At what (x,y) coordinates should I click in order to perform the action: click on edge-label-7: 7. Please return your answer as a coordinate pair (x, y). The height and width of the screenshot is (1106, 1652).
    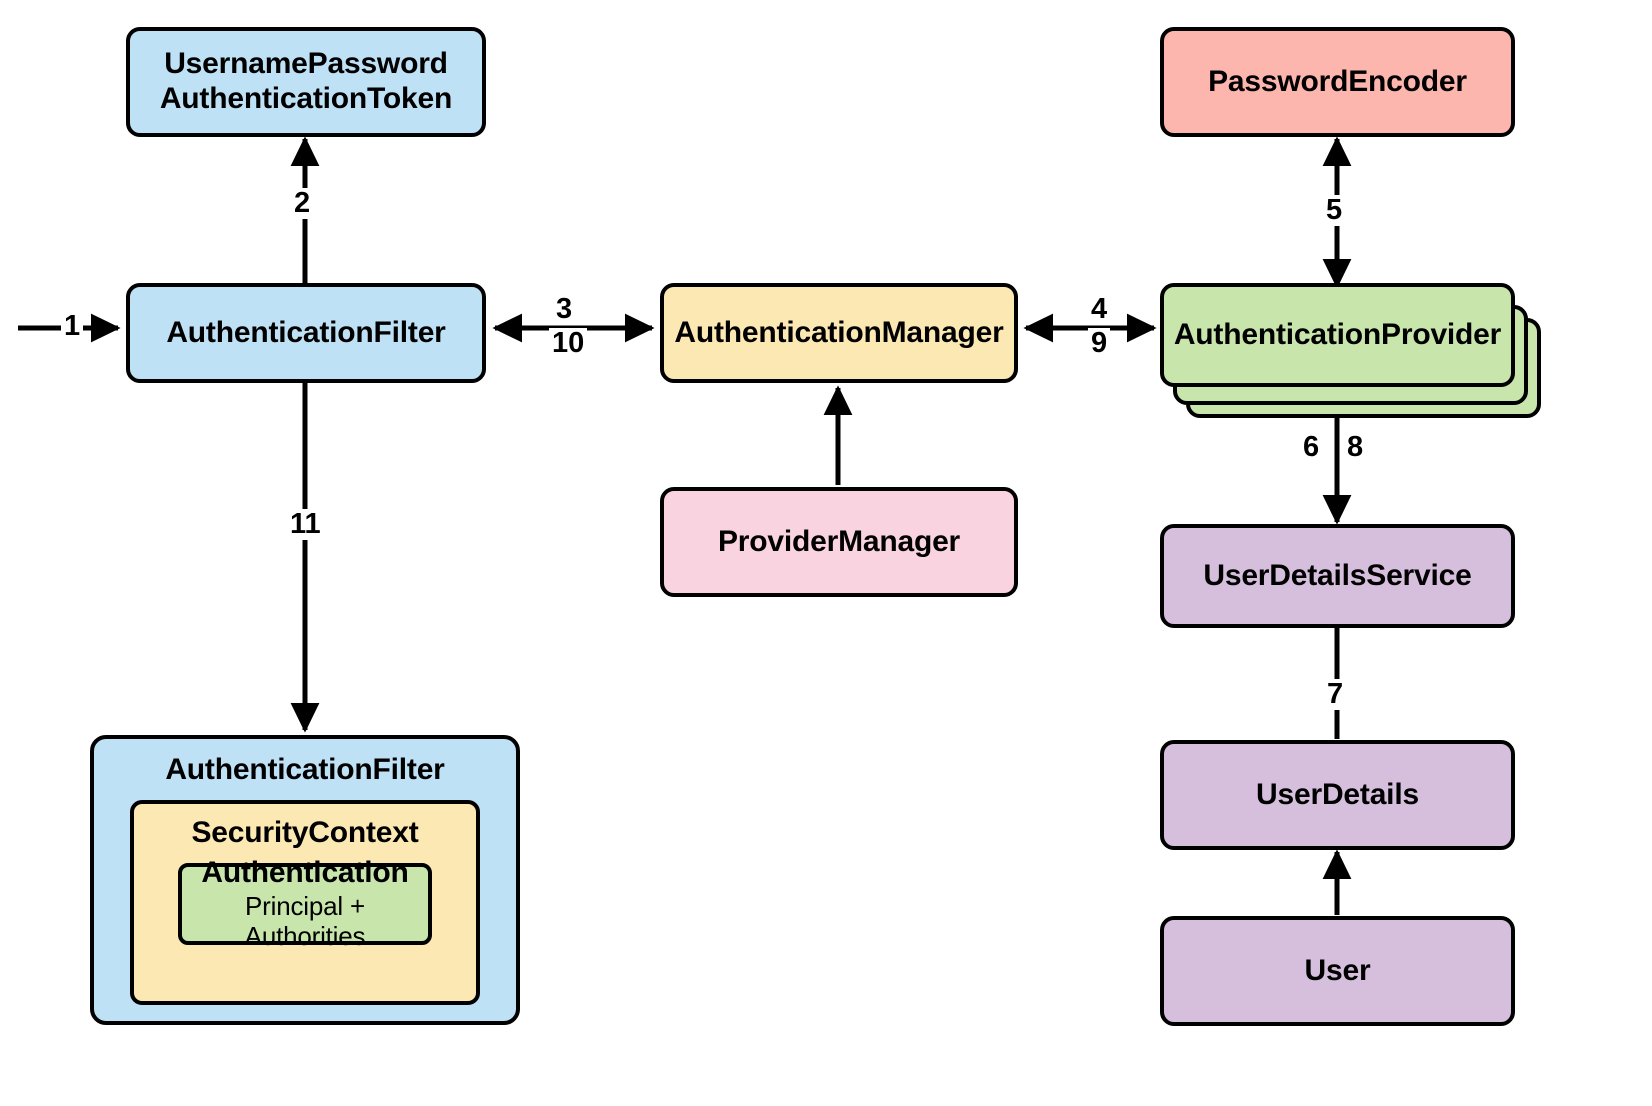
    Looking at the image, I should click on (1335, 694).